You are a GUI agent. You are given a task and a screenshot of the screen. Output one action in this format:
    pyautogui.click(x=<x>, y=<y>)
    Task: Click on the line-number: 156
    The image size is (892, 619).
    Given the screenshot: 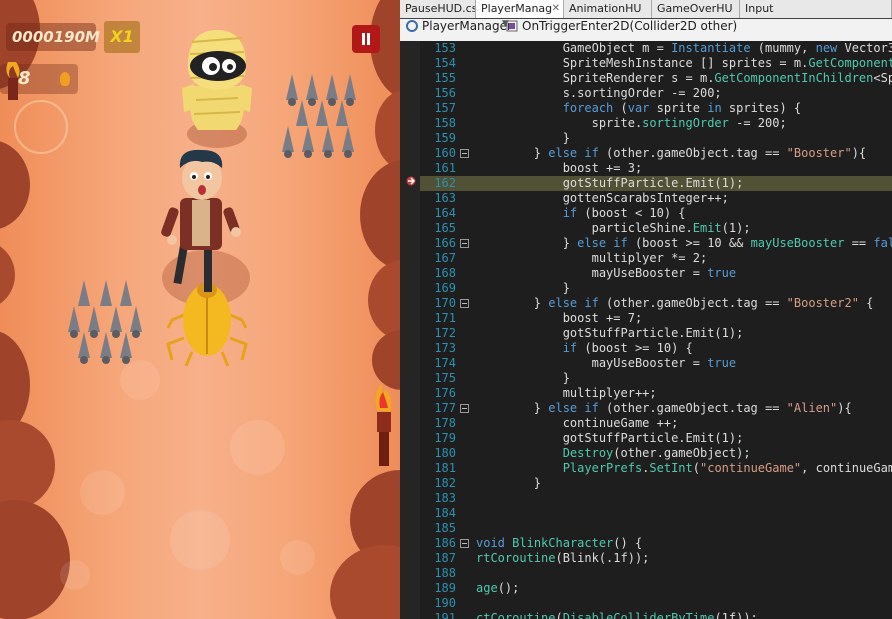 What is the action you would take?
    pyautogui.click(x=445, y=93)
    